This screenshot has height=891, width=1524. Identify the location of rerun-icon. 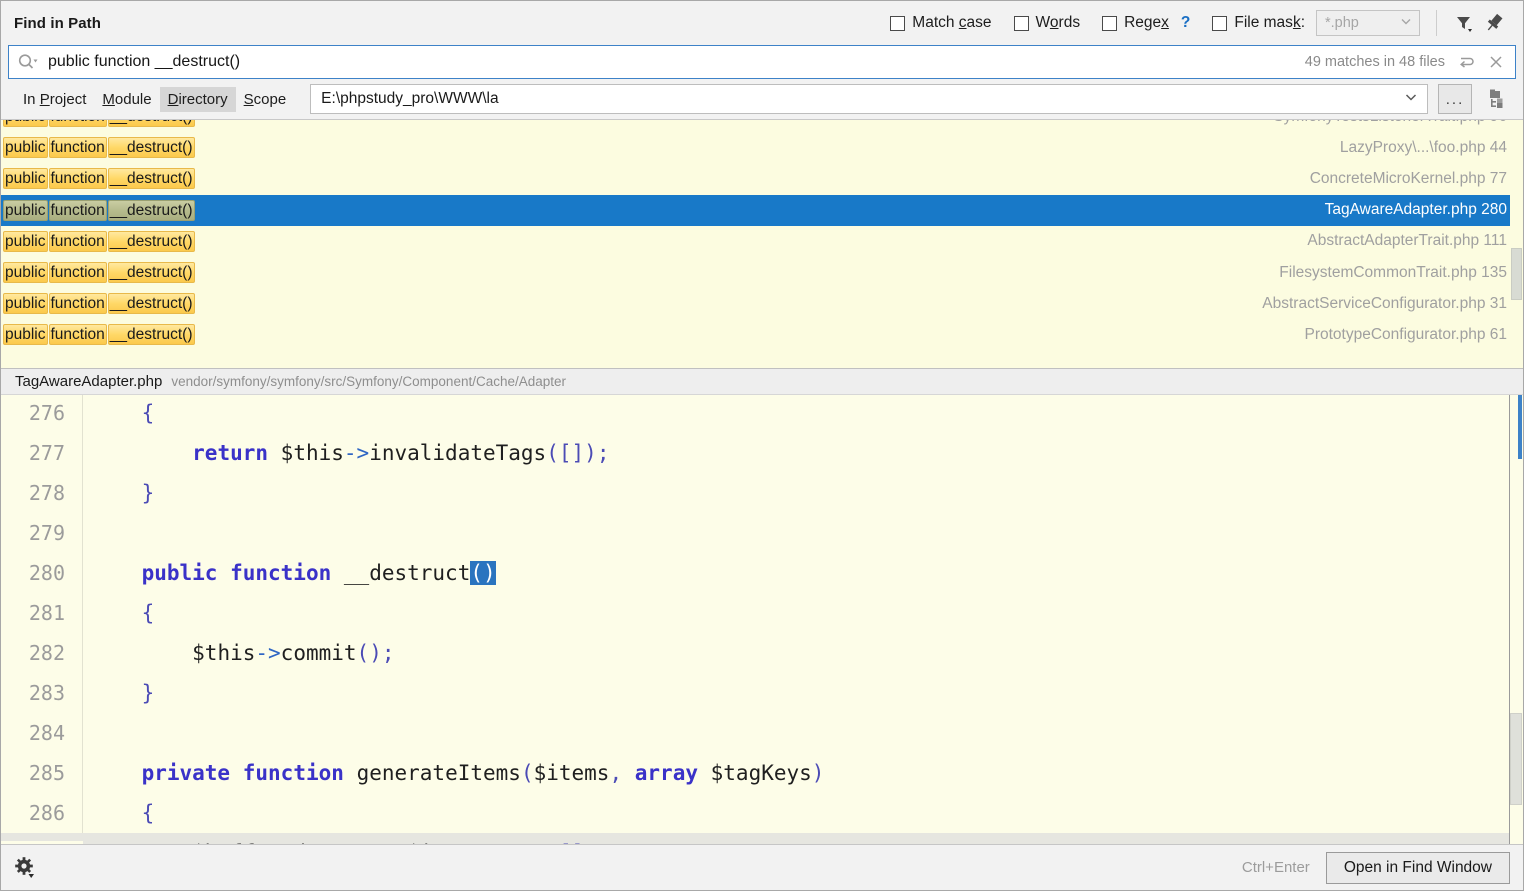
(1466, 62).